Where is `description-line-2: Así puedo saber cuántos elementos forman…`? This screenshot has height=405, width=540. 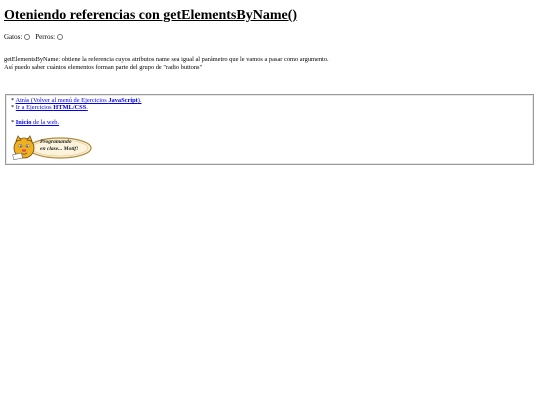
description-line-2: Así puedo saber cuántos elementos forman… is located at coordinates (103, 67).